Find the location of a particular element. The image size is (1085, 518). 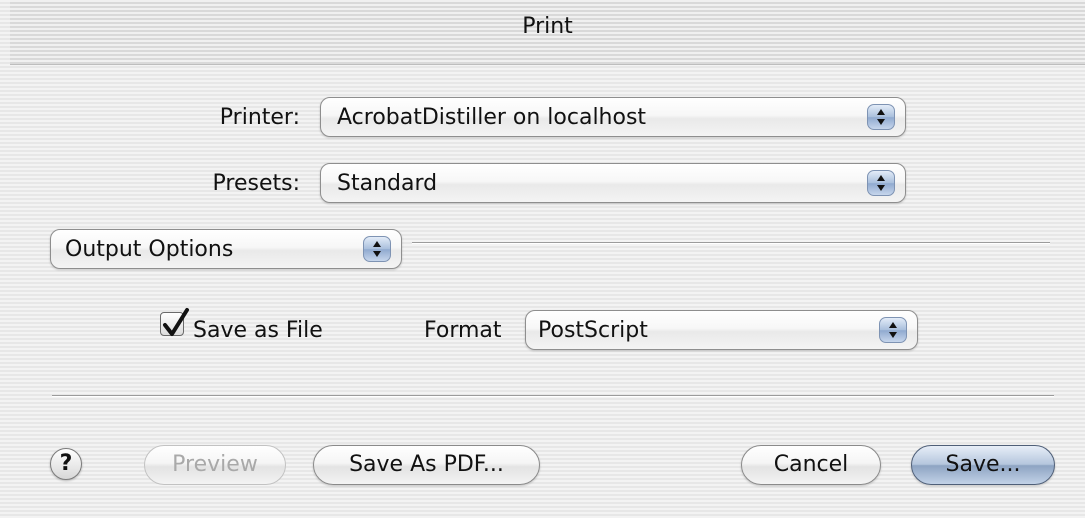

preview-button: Preview is located at coordinates (215, 465).